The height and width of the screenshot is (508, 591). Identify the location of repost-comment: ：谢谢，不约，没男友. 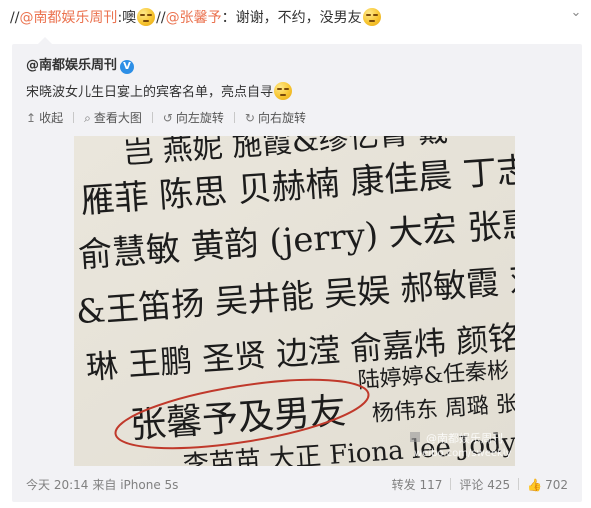
(291, 18).